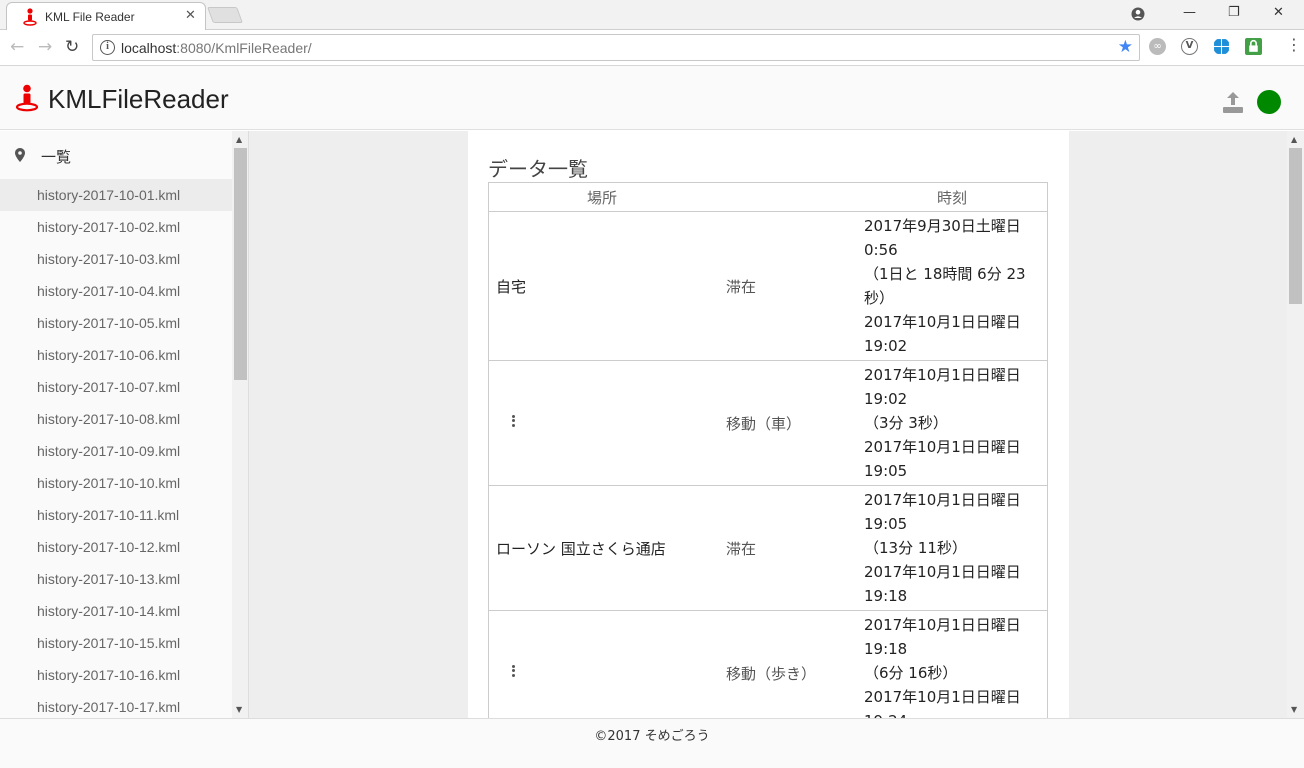 This screenshot has width=1304, height=768. I want to click on tab-bar: KML File Reader ✕ — ❐ ✕, so click(652, 15).